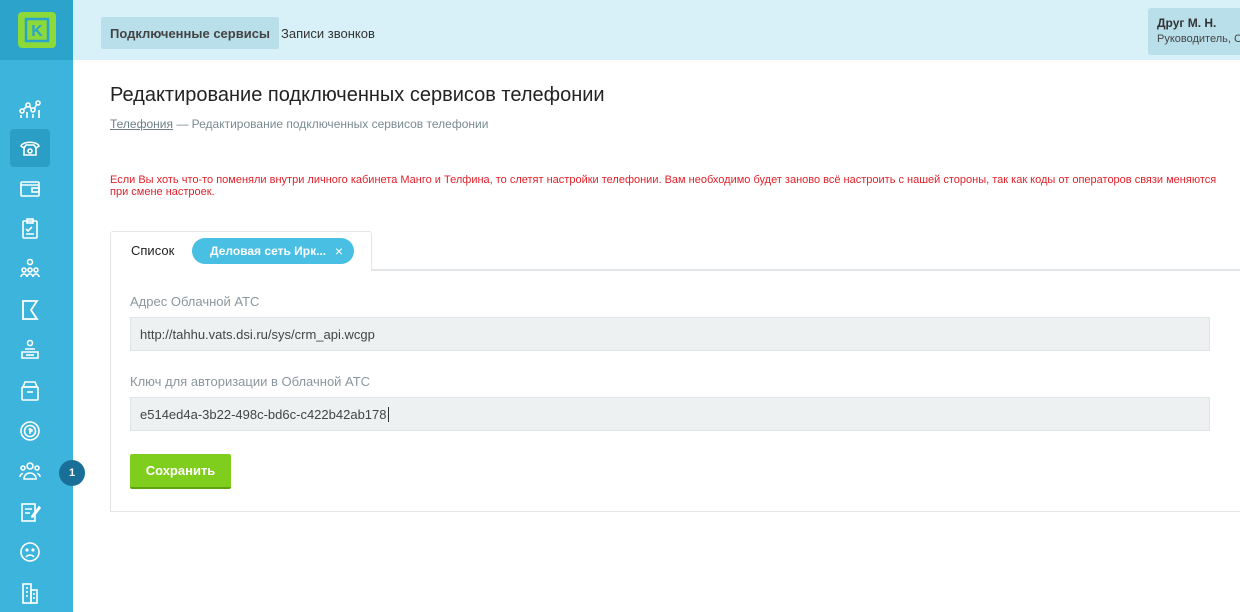 The width and height of the screenshot is (1240, 612). I want to click on notification-badge: 1, so click(72, 473).